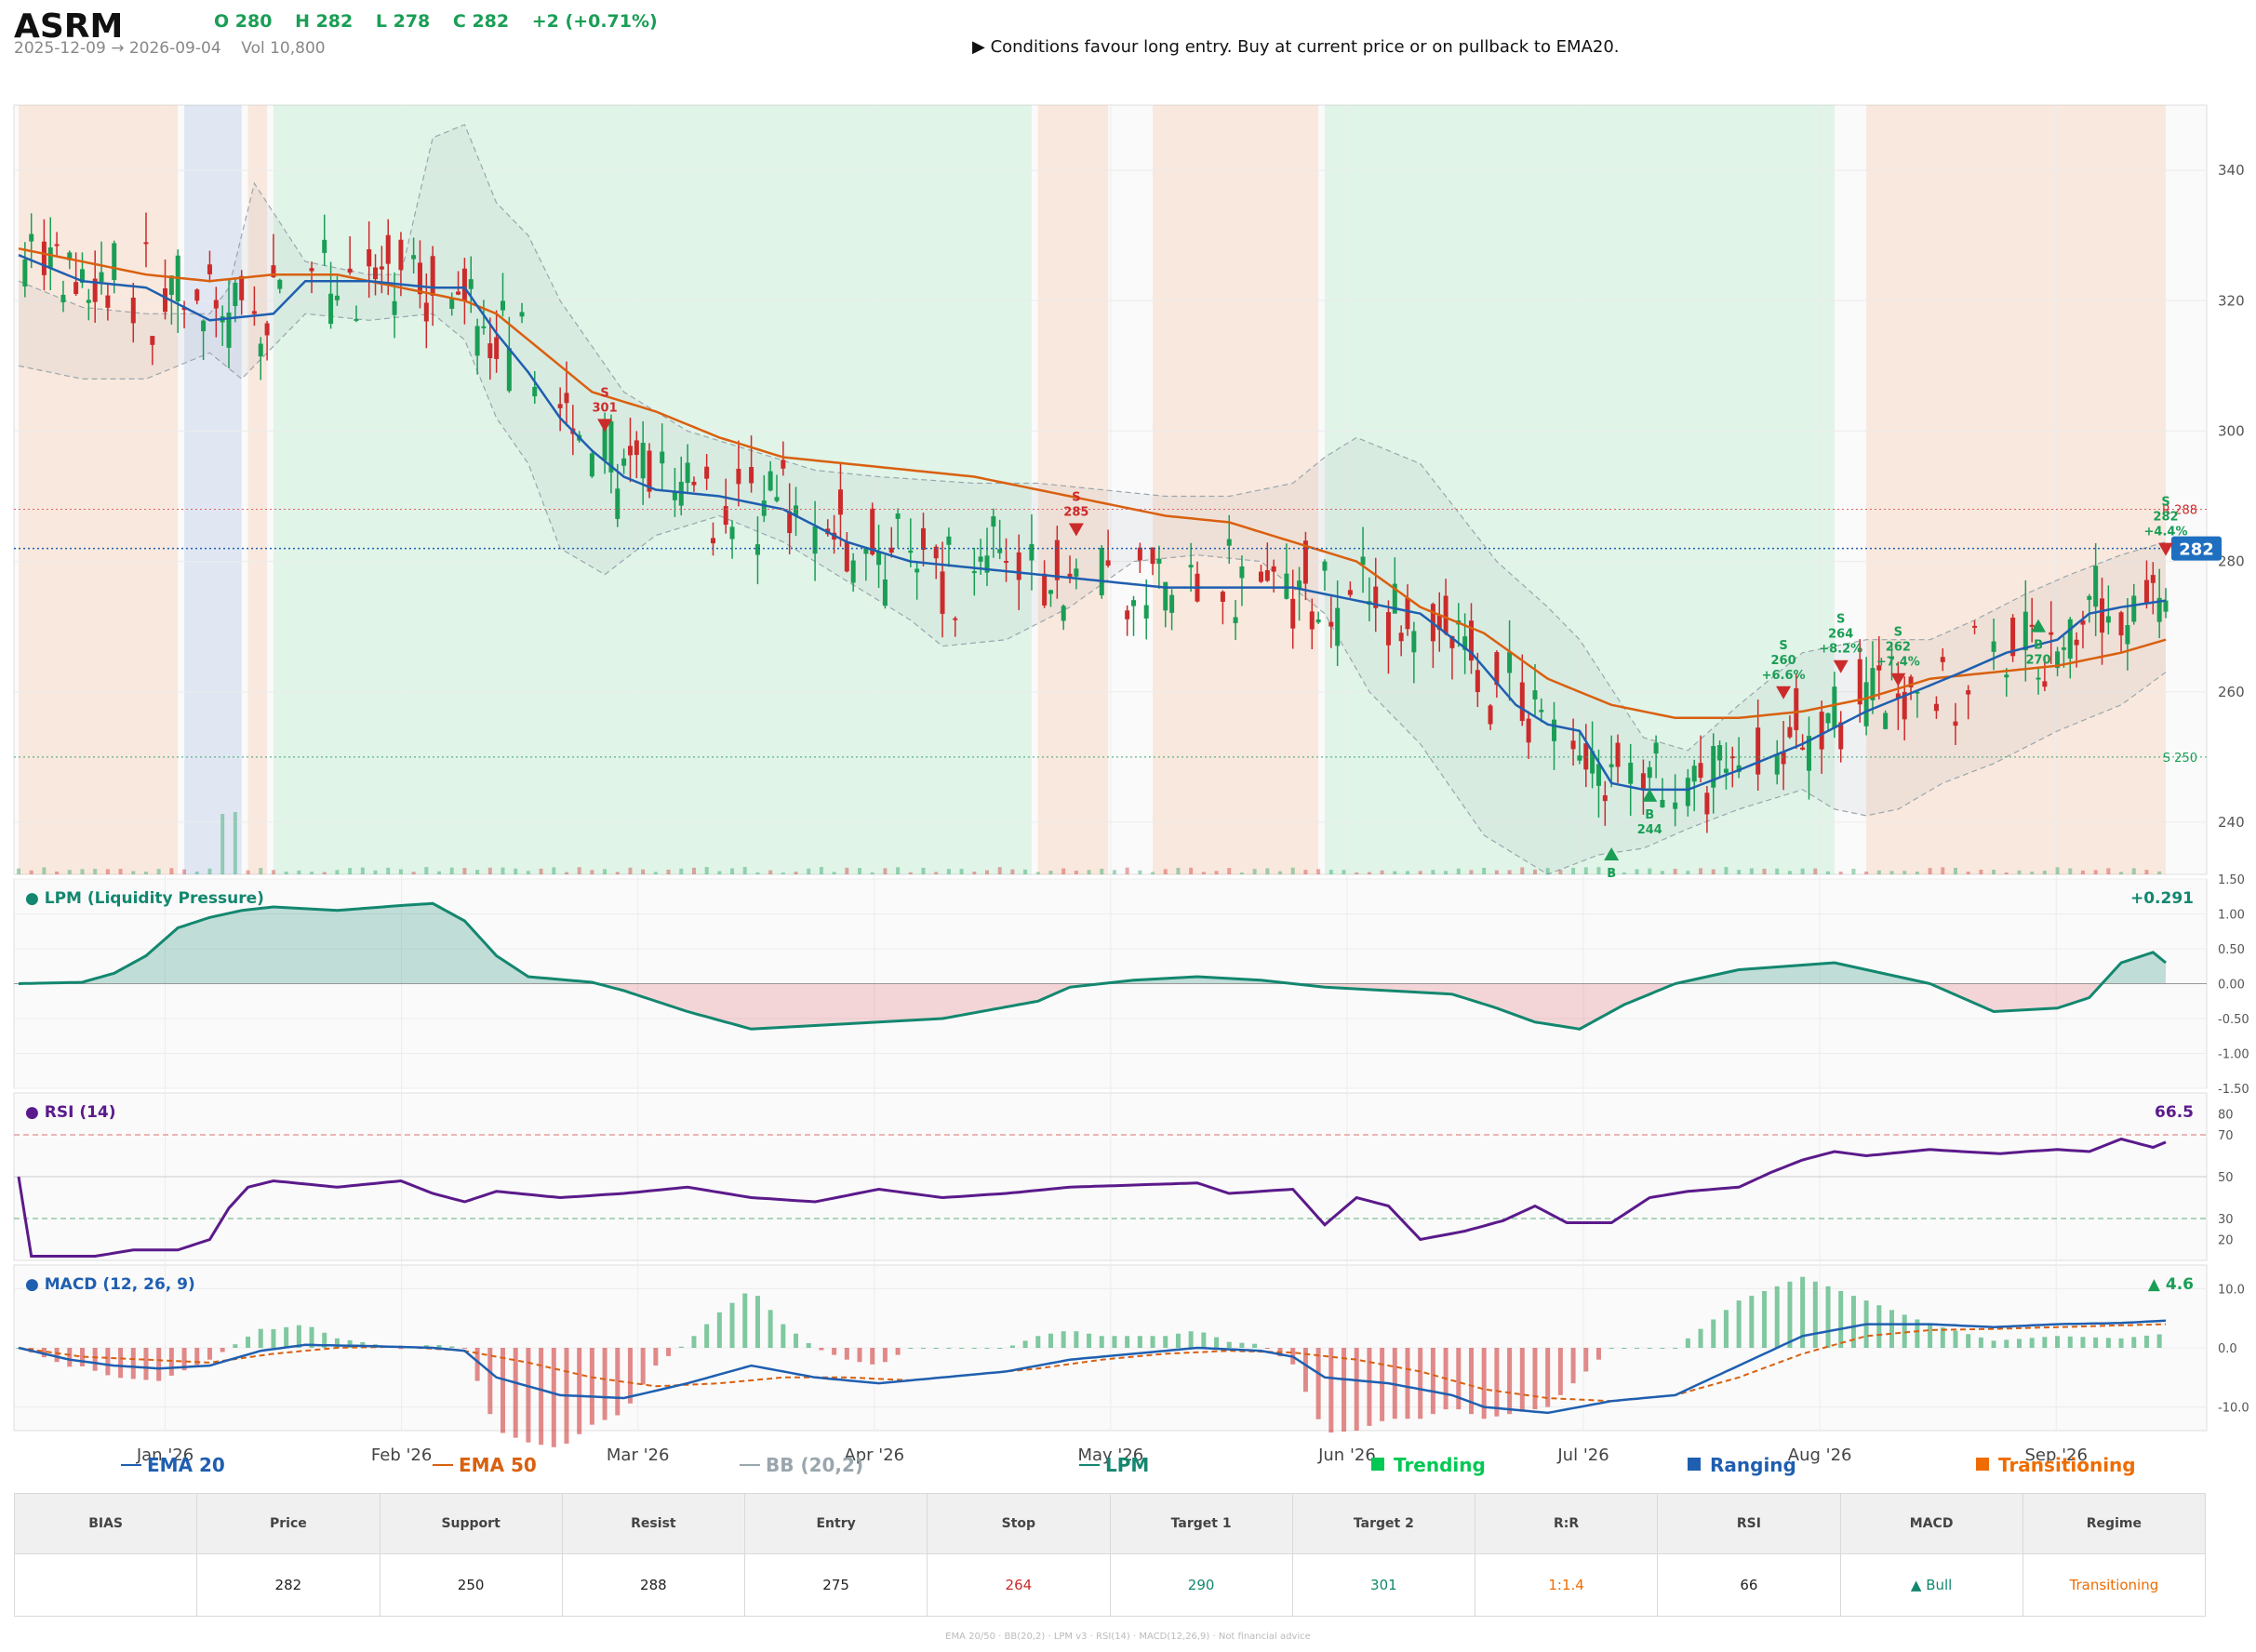 This screenshot has width=2256, height=1652. I want to click on lpm-tick-label: -1.50, so click(2233, 1090).